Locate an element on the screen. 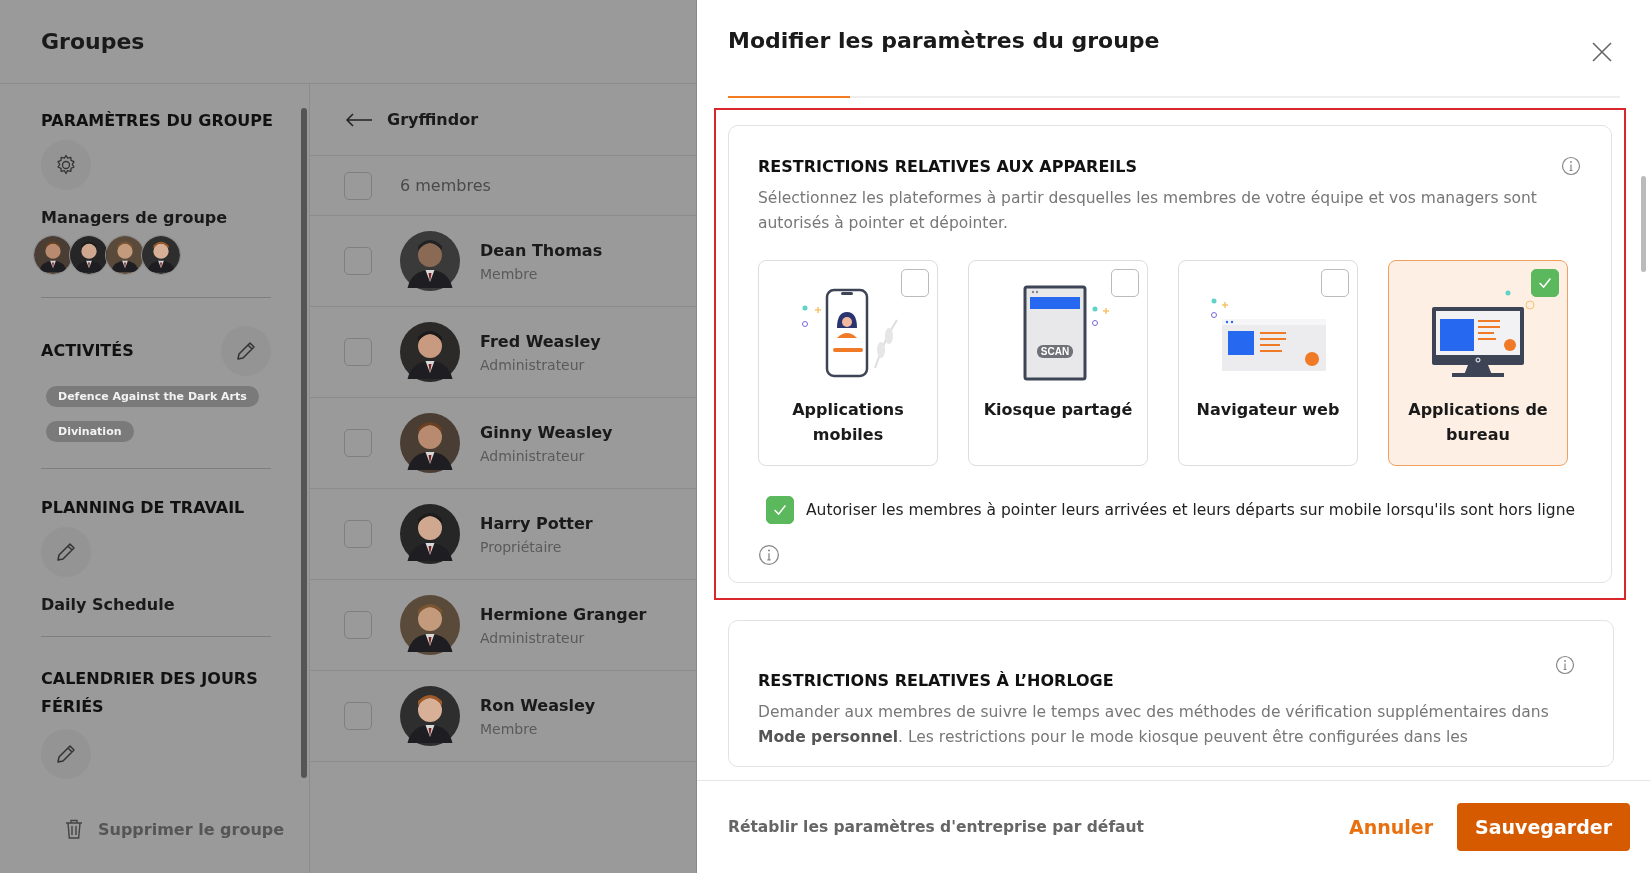 The image size is (1650, 873). schedule-name: Daily Schedule is located at coordinates (108, 604).